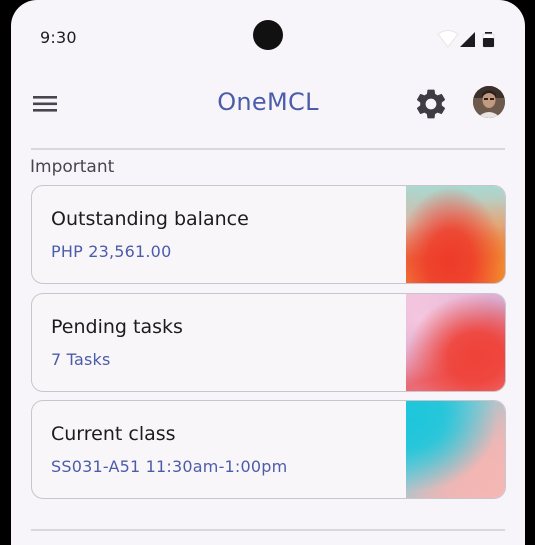 This screenshot has height=545, width=535. What do you see at coordinates (169, 466) in the screenshot?
I see `card-subtitle: SS031-A51 11:30am-1:00pm` at bounding box center [169, 466].